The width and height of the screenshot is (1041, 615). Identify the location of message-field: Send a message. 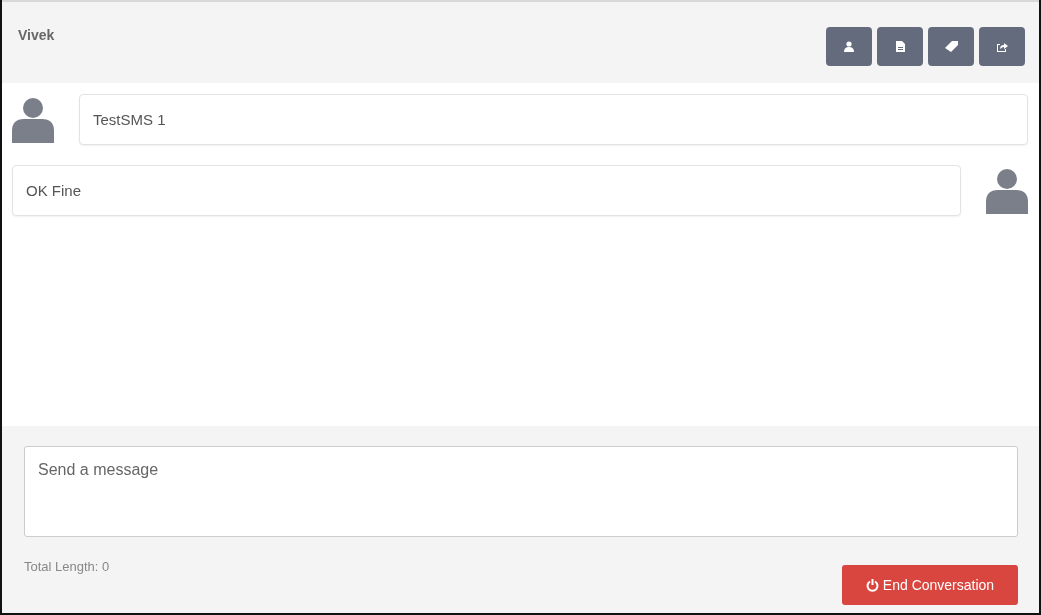
(521, 491).